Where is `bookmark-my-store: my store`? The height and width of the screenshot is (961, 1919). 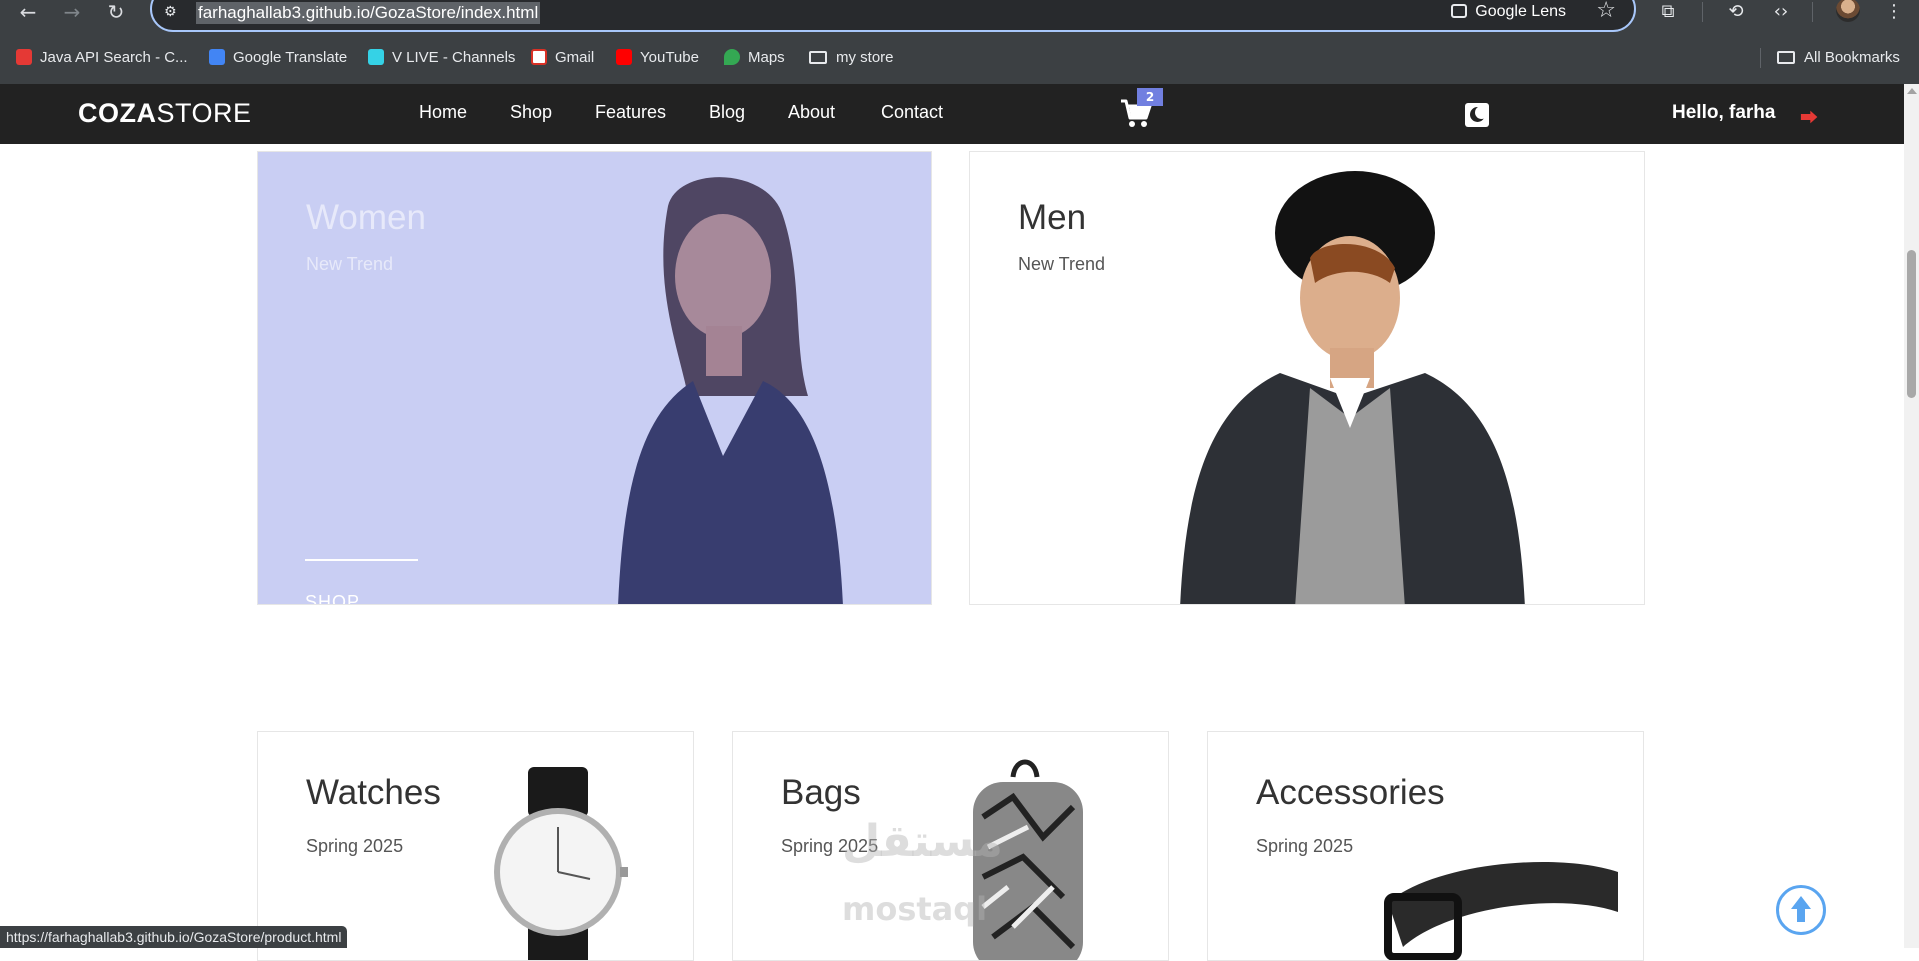
bookmark-my-store: my store is located at coordinates (851, 58).